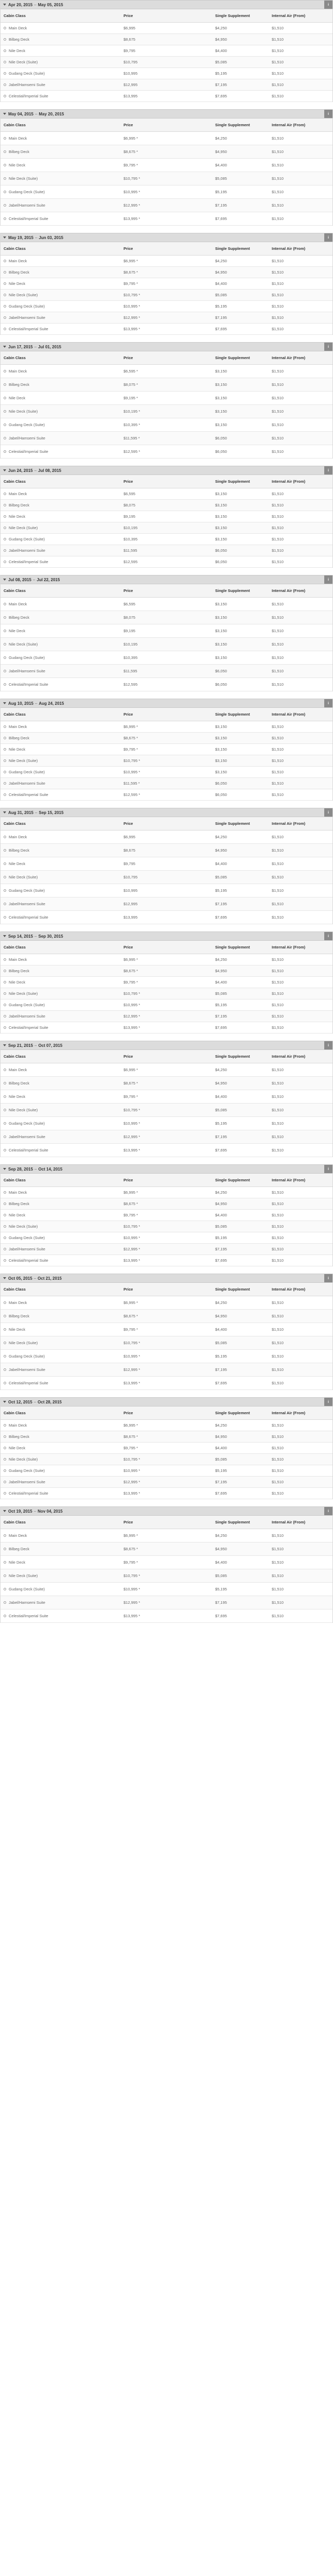 The height and width of the screenshot is (2576, 333). I want to click on table-row: Main Deck $6,595 * $3,150 $1,510, so click(166, 371).